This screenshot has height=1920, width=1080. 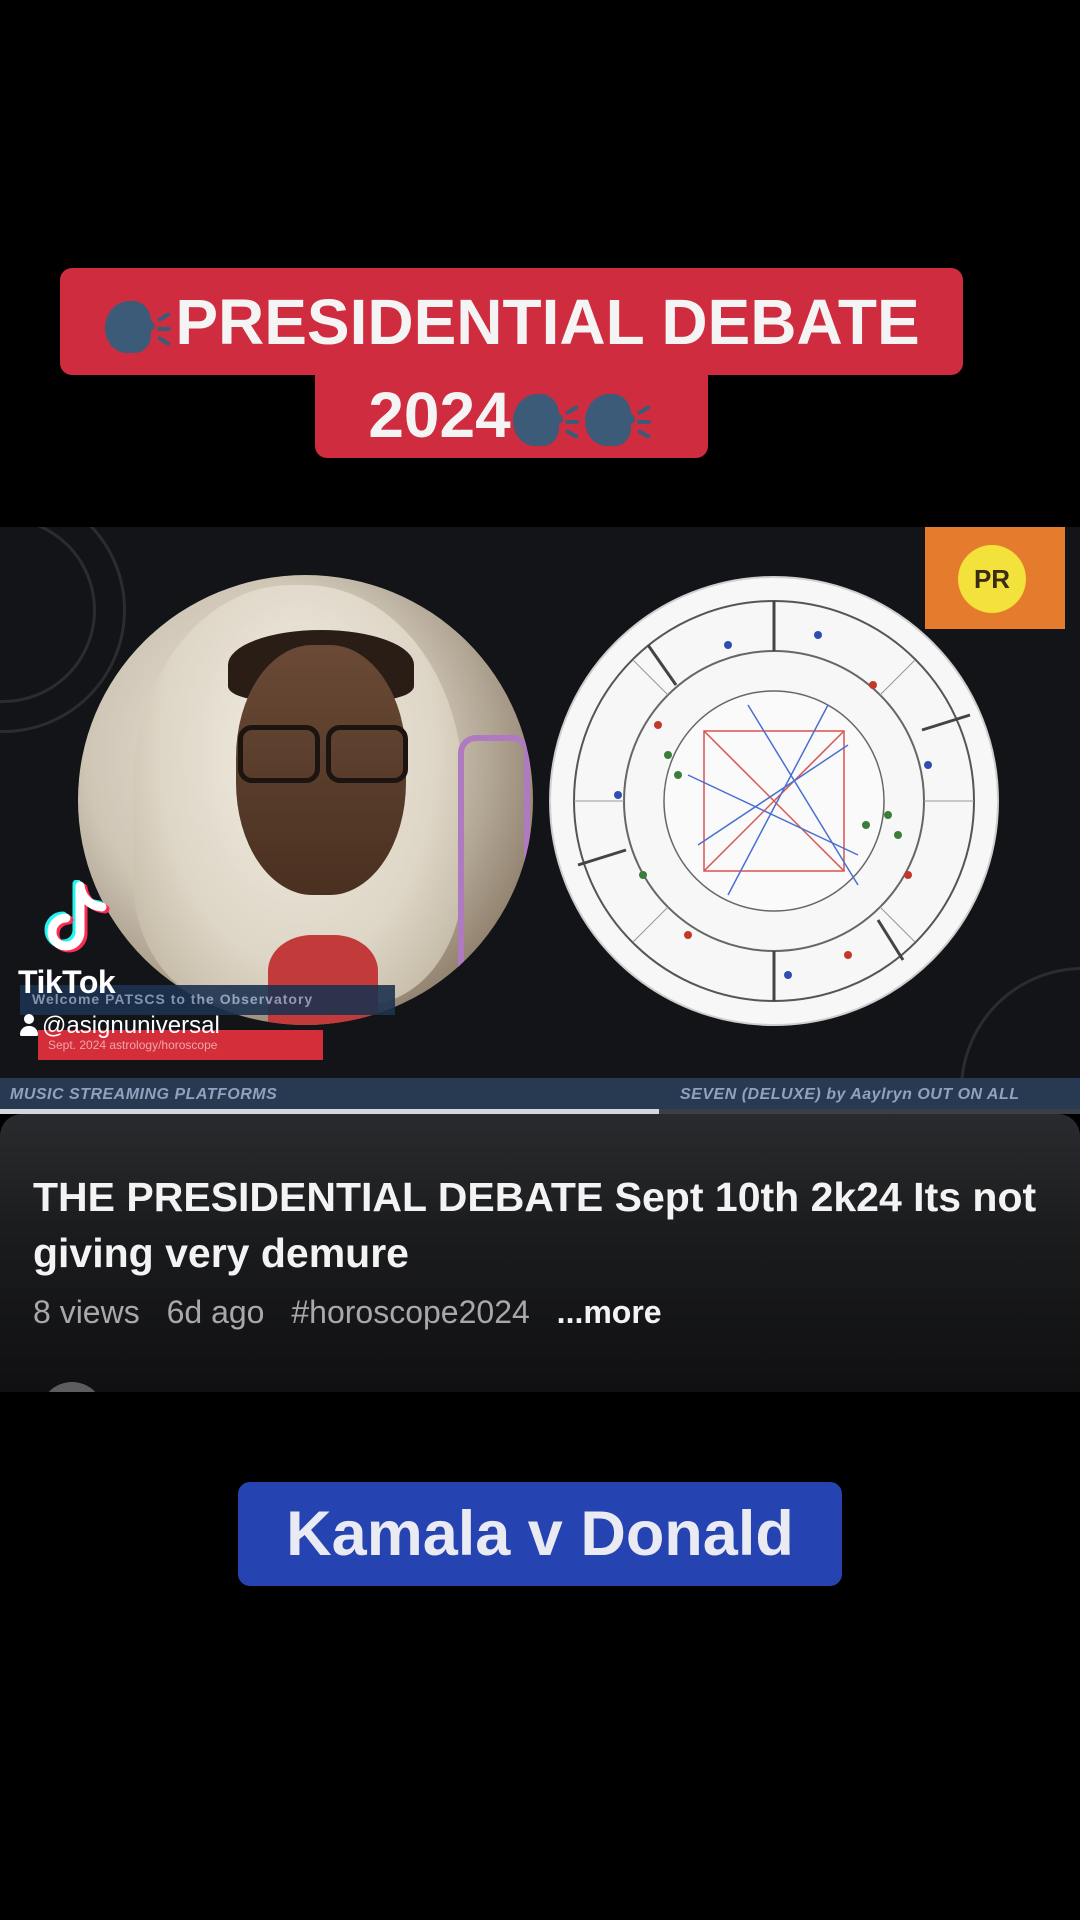 I want to click on channel-badge: PR, so click(x=995, y=578).